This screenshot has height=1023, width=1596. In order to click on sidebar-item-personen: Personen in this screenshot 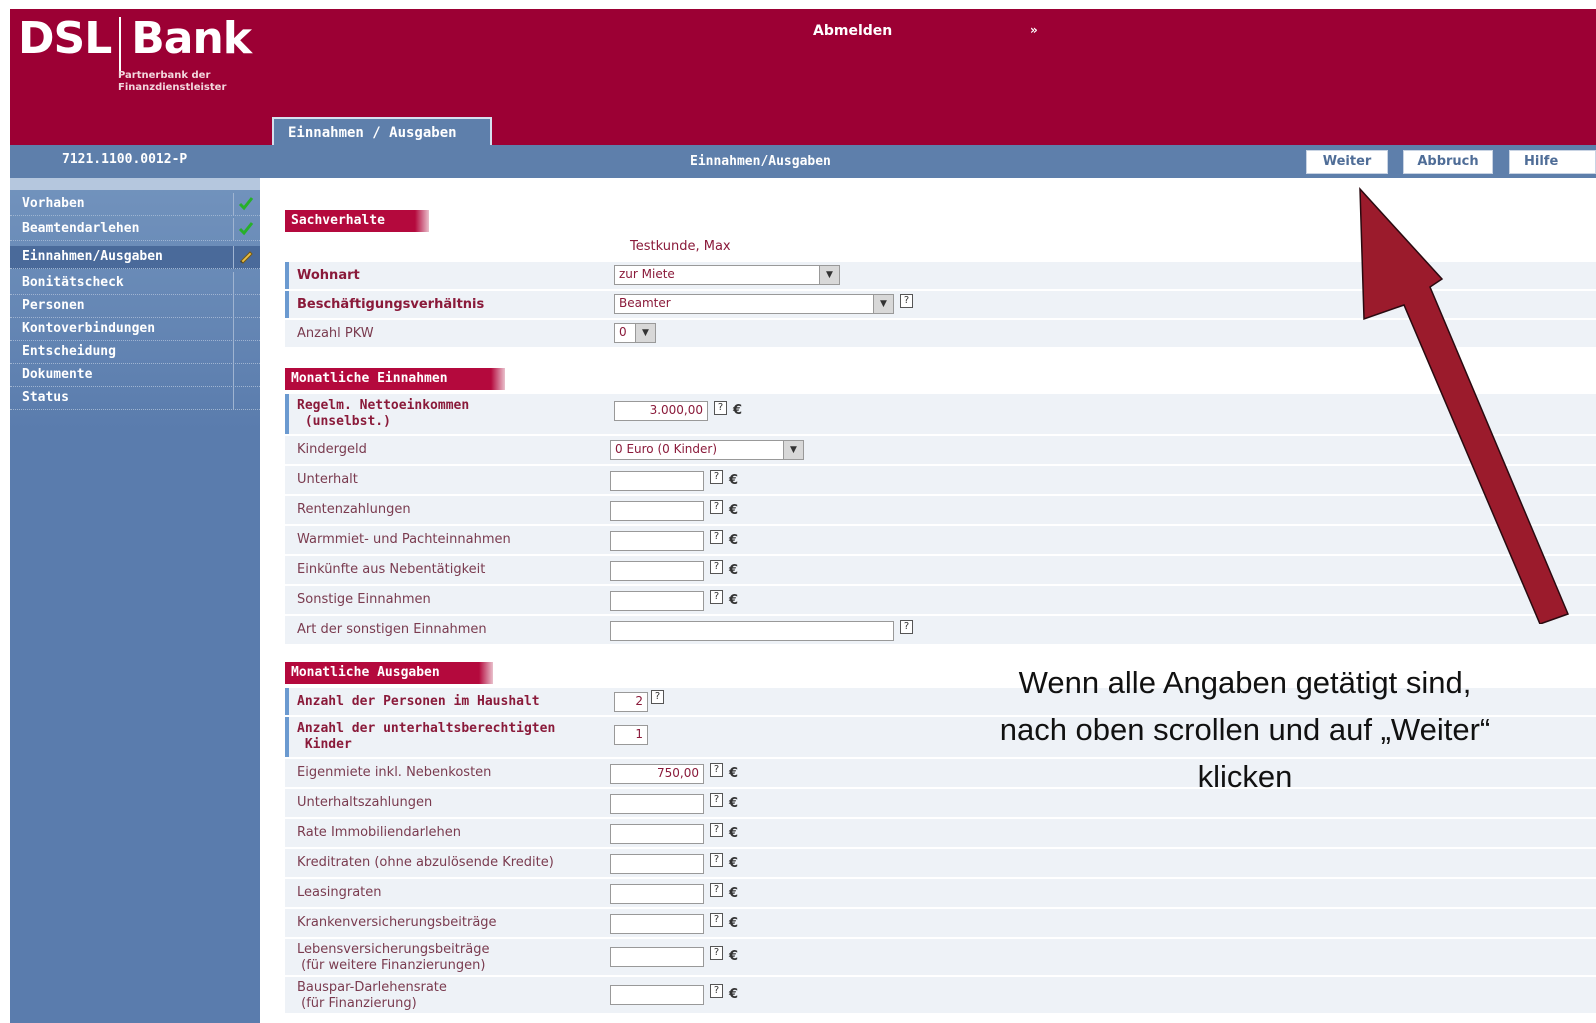, I will do `click(135, 306)`.